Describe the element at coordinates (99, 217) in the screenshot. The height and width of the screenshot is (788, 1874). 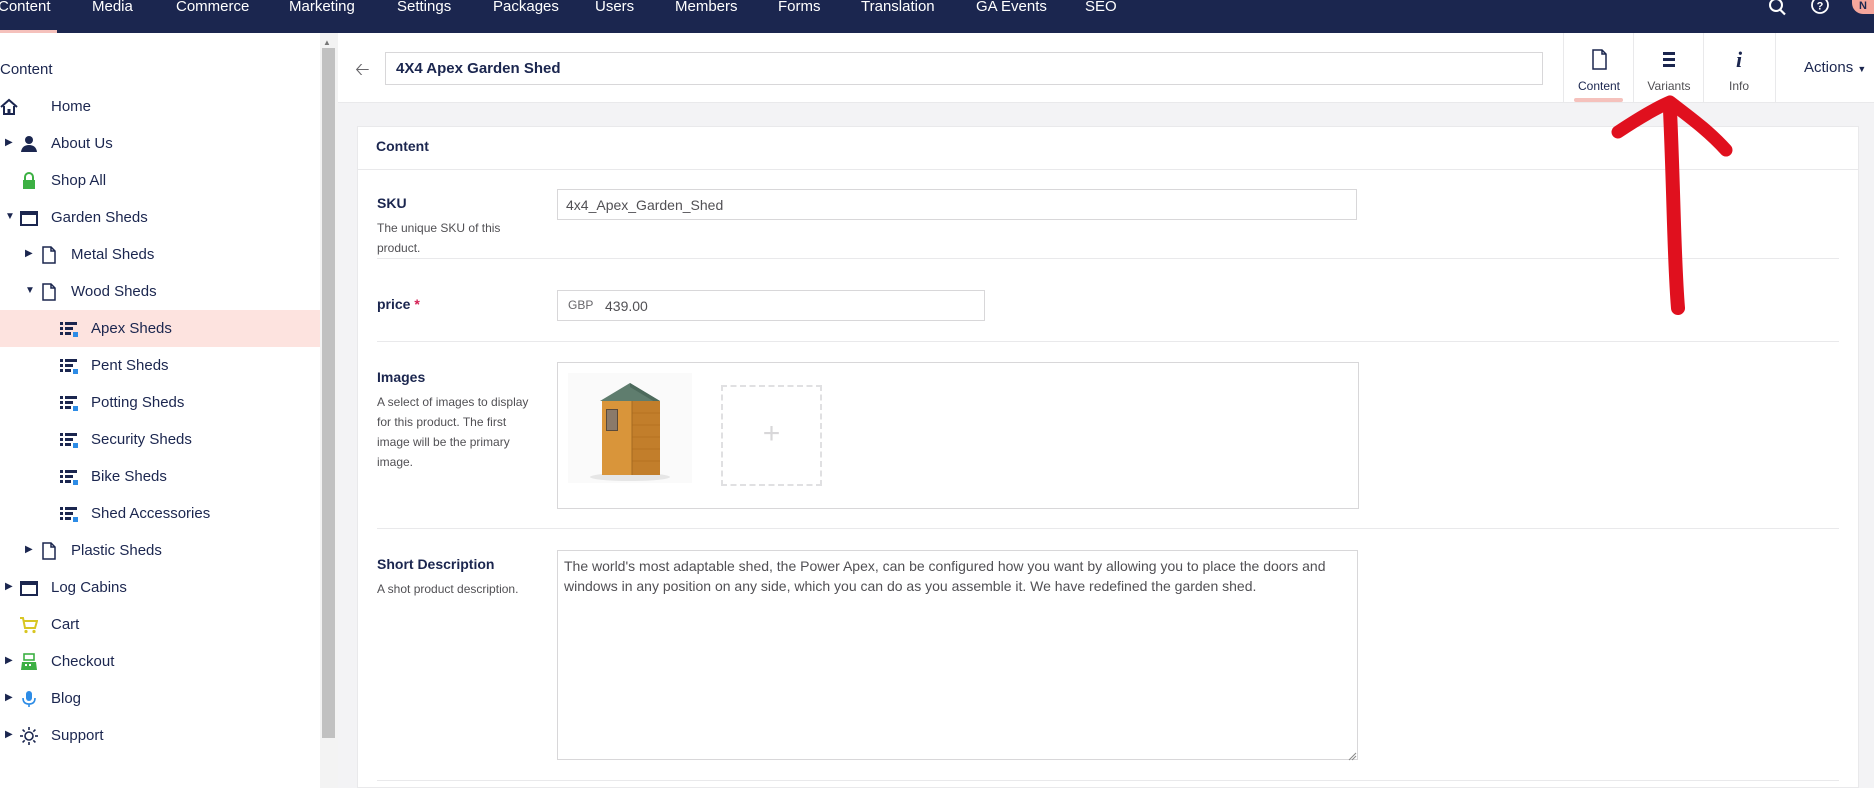
I see `tree-item-label: Garden Sheds` at that location.